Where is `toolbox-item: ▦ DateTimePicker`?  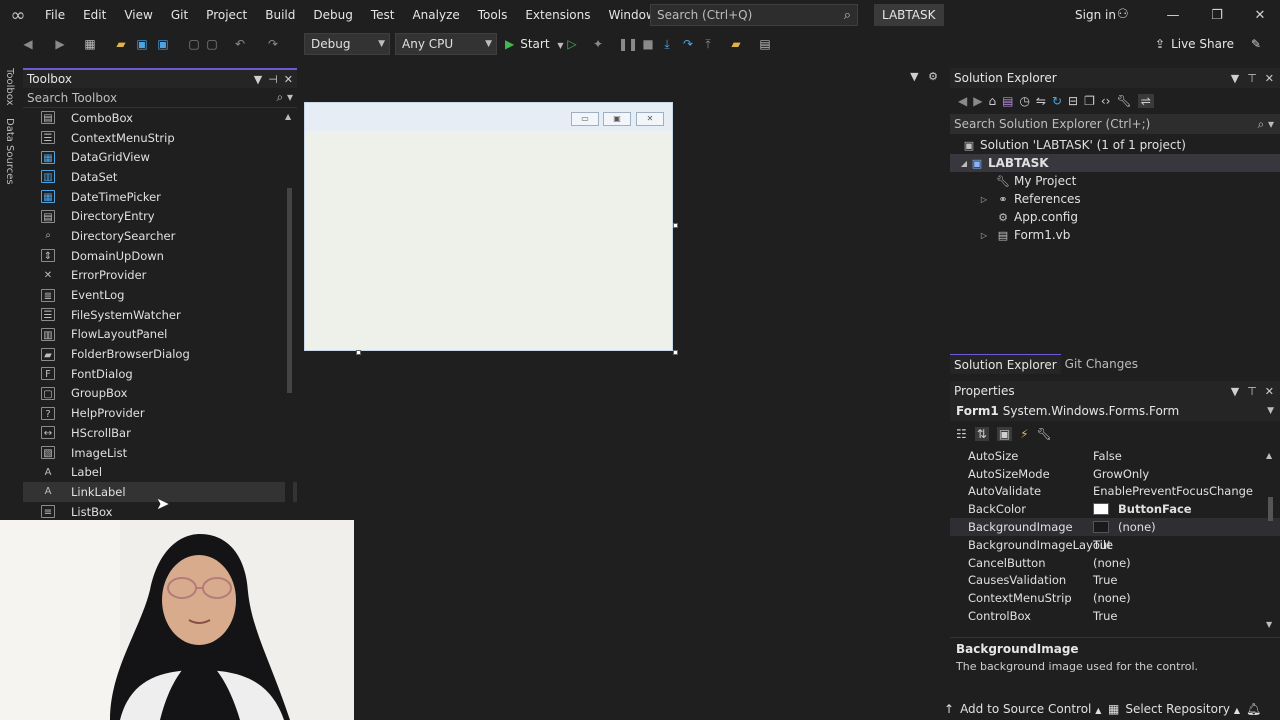 toolbox-item: ▦ DateTimePicker is located at coordinates (160, 197).